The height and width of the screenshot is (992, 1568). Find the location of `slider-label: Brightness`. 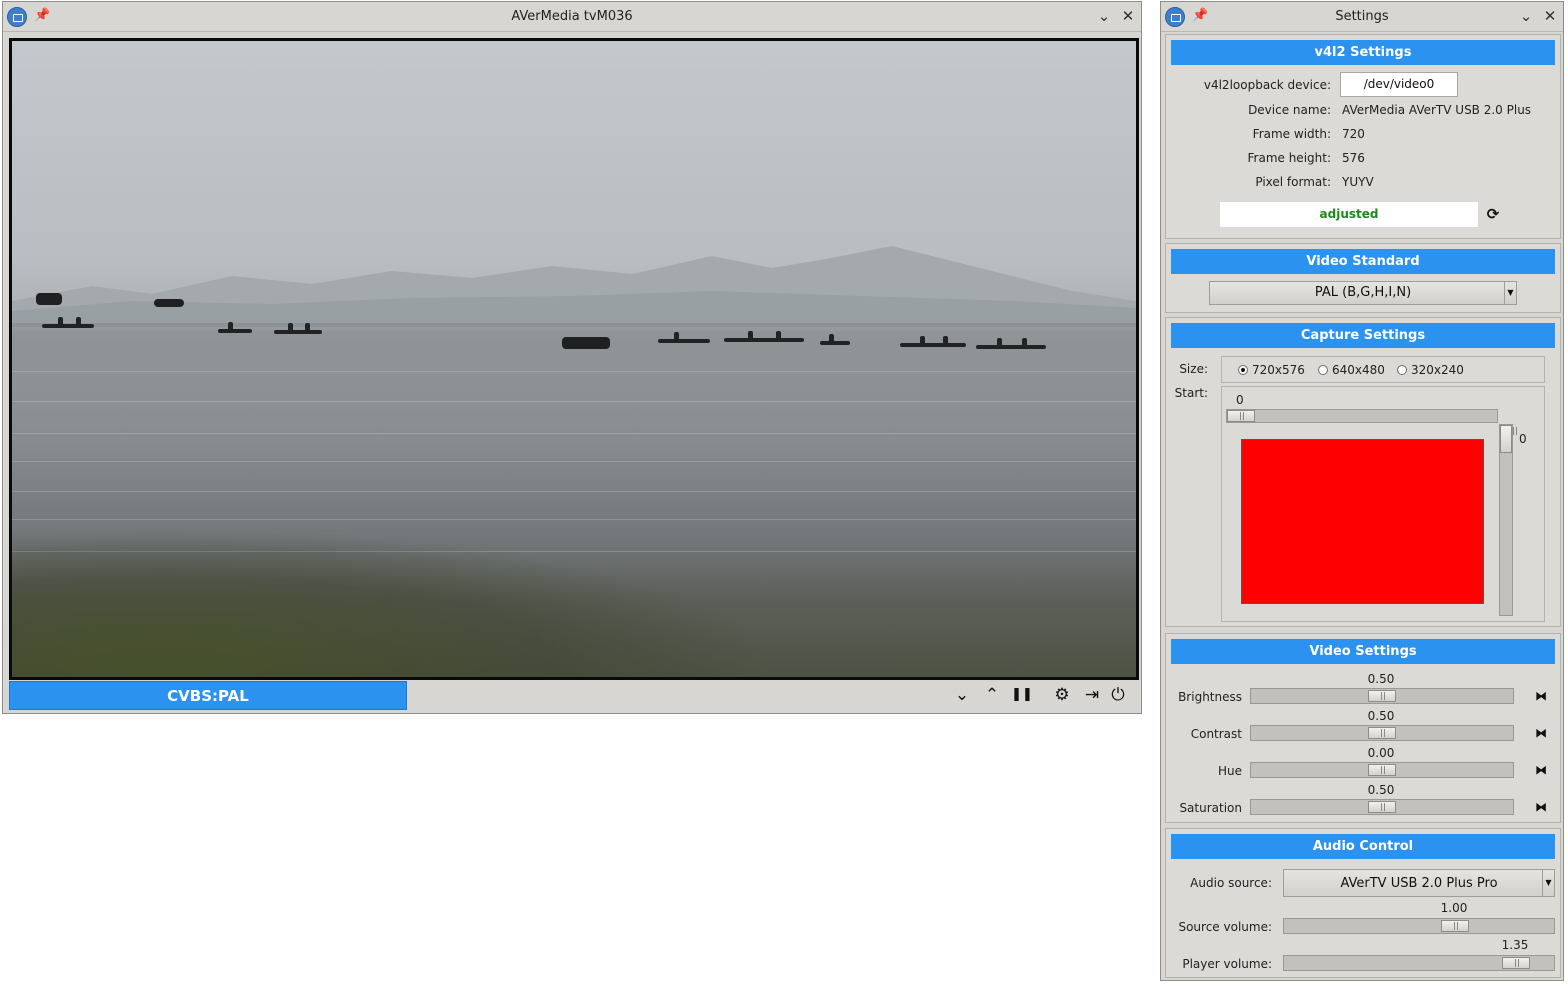

slider-label: Brightness is located at coordinates (1210, 697).